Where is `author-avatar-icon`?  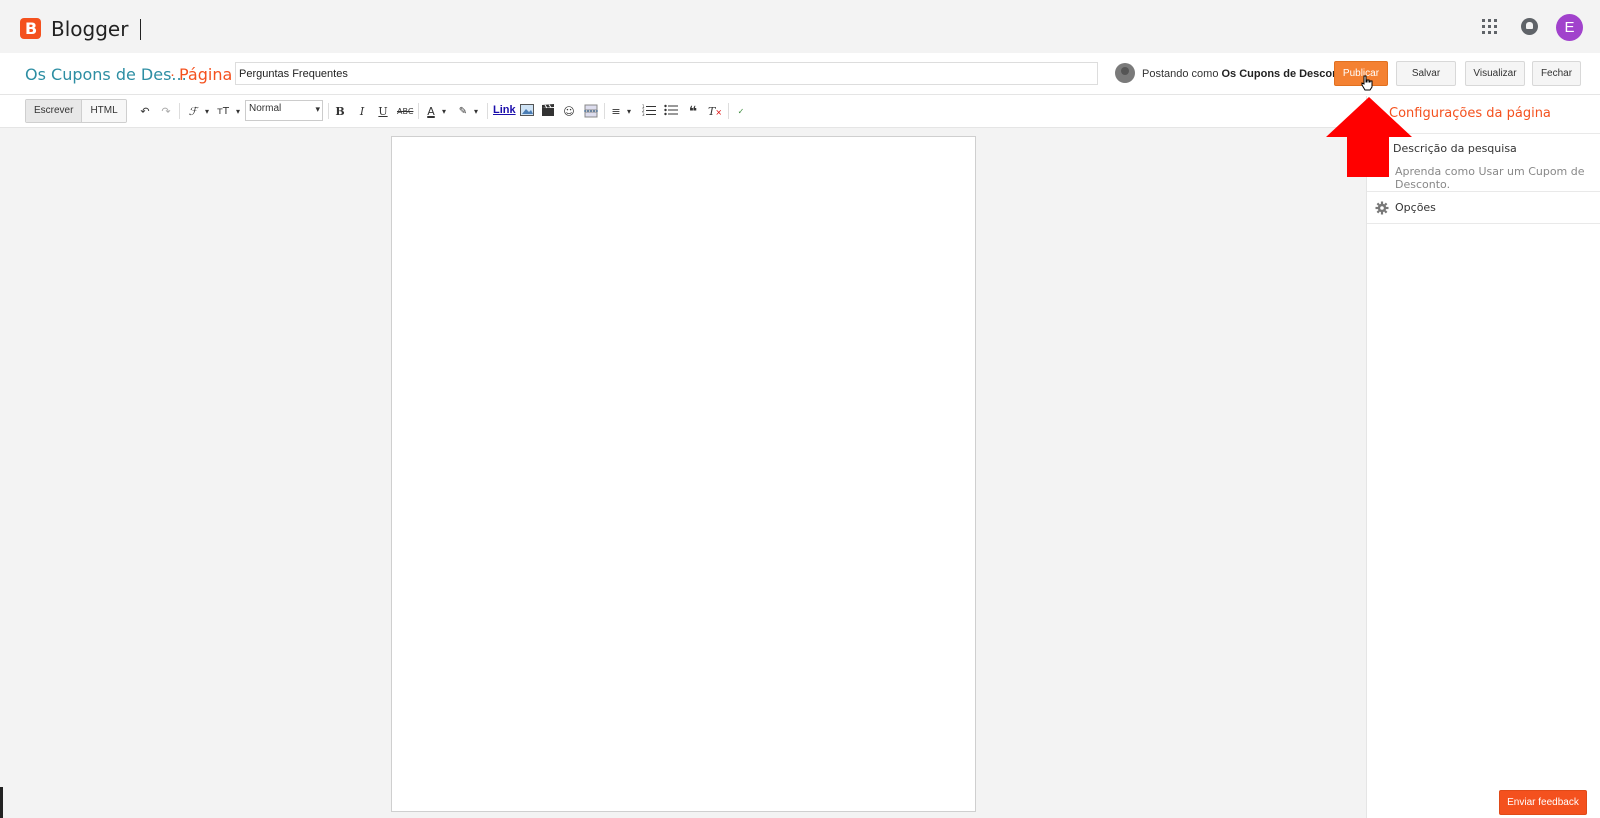
author-avatar-icon is located at coordinates (1125, 73).